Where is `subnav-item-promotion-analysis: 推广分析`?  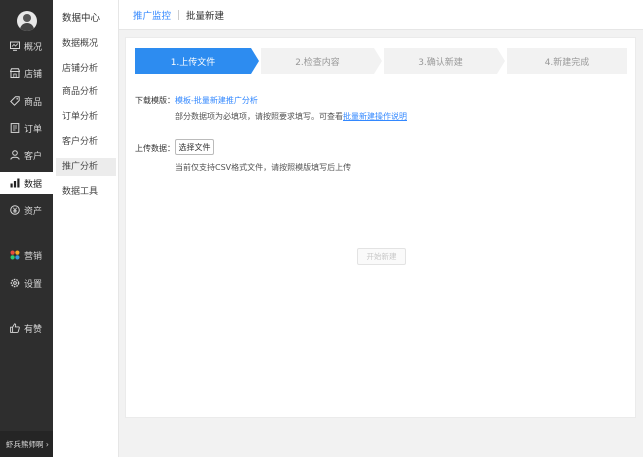 subnav-item-promotion-analysis: 推广分析 is located at coordinates (86, 167).